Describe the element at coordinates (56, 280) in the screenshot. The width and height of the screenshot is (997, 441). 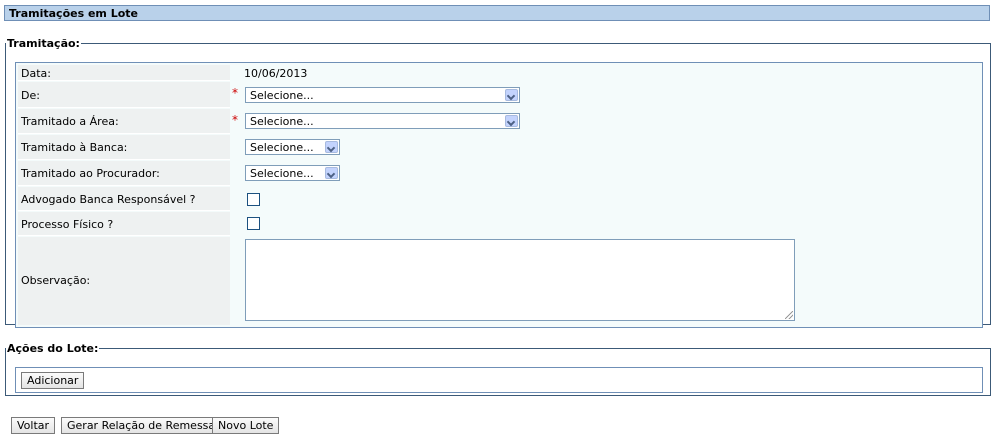
I see `observacao-label: Observação:` at that location.